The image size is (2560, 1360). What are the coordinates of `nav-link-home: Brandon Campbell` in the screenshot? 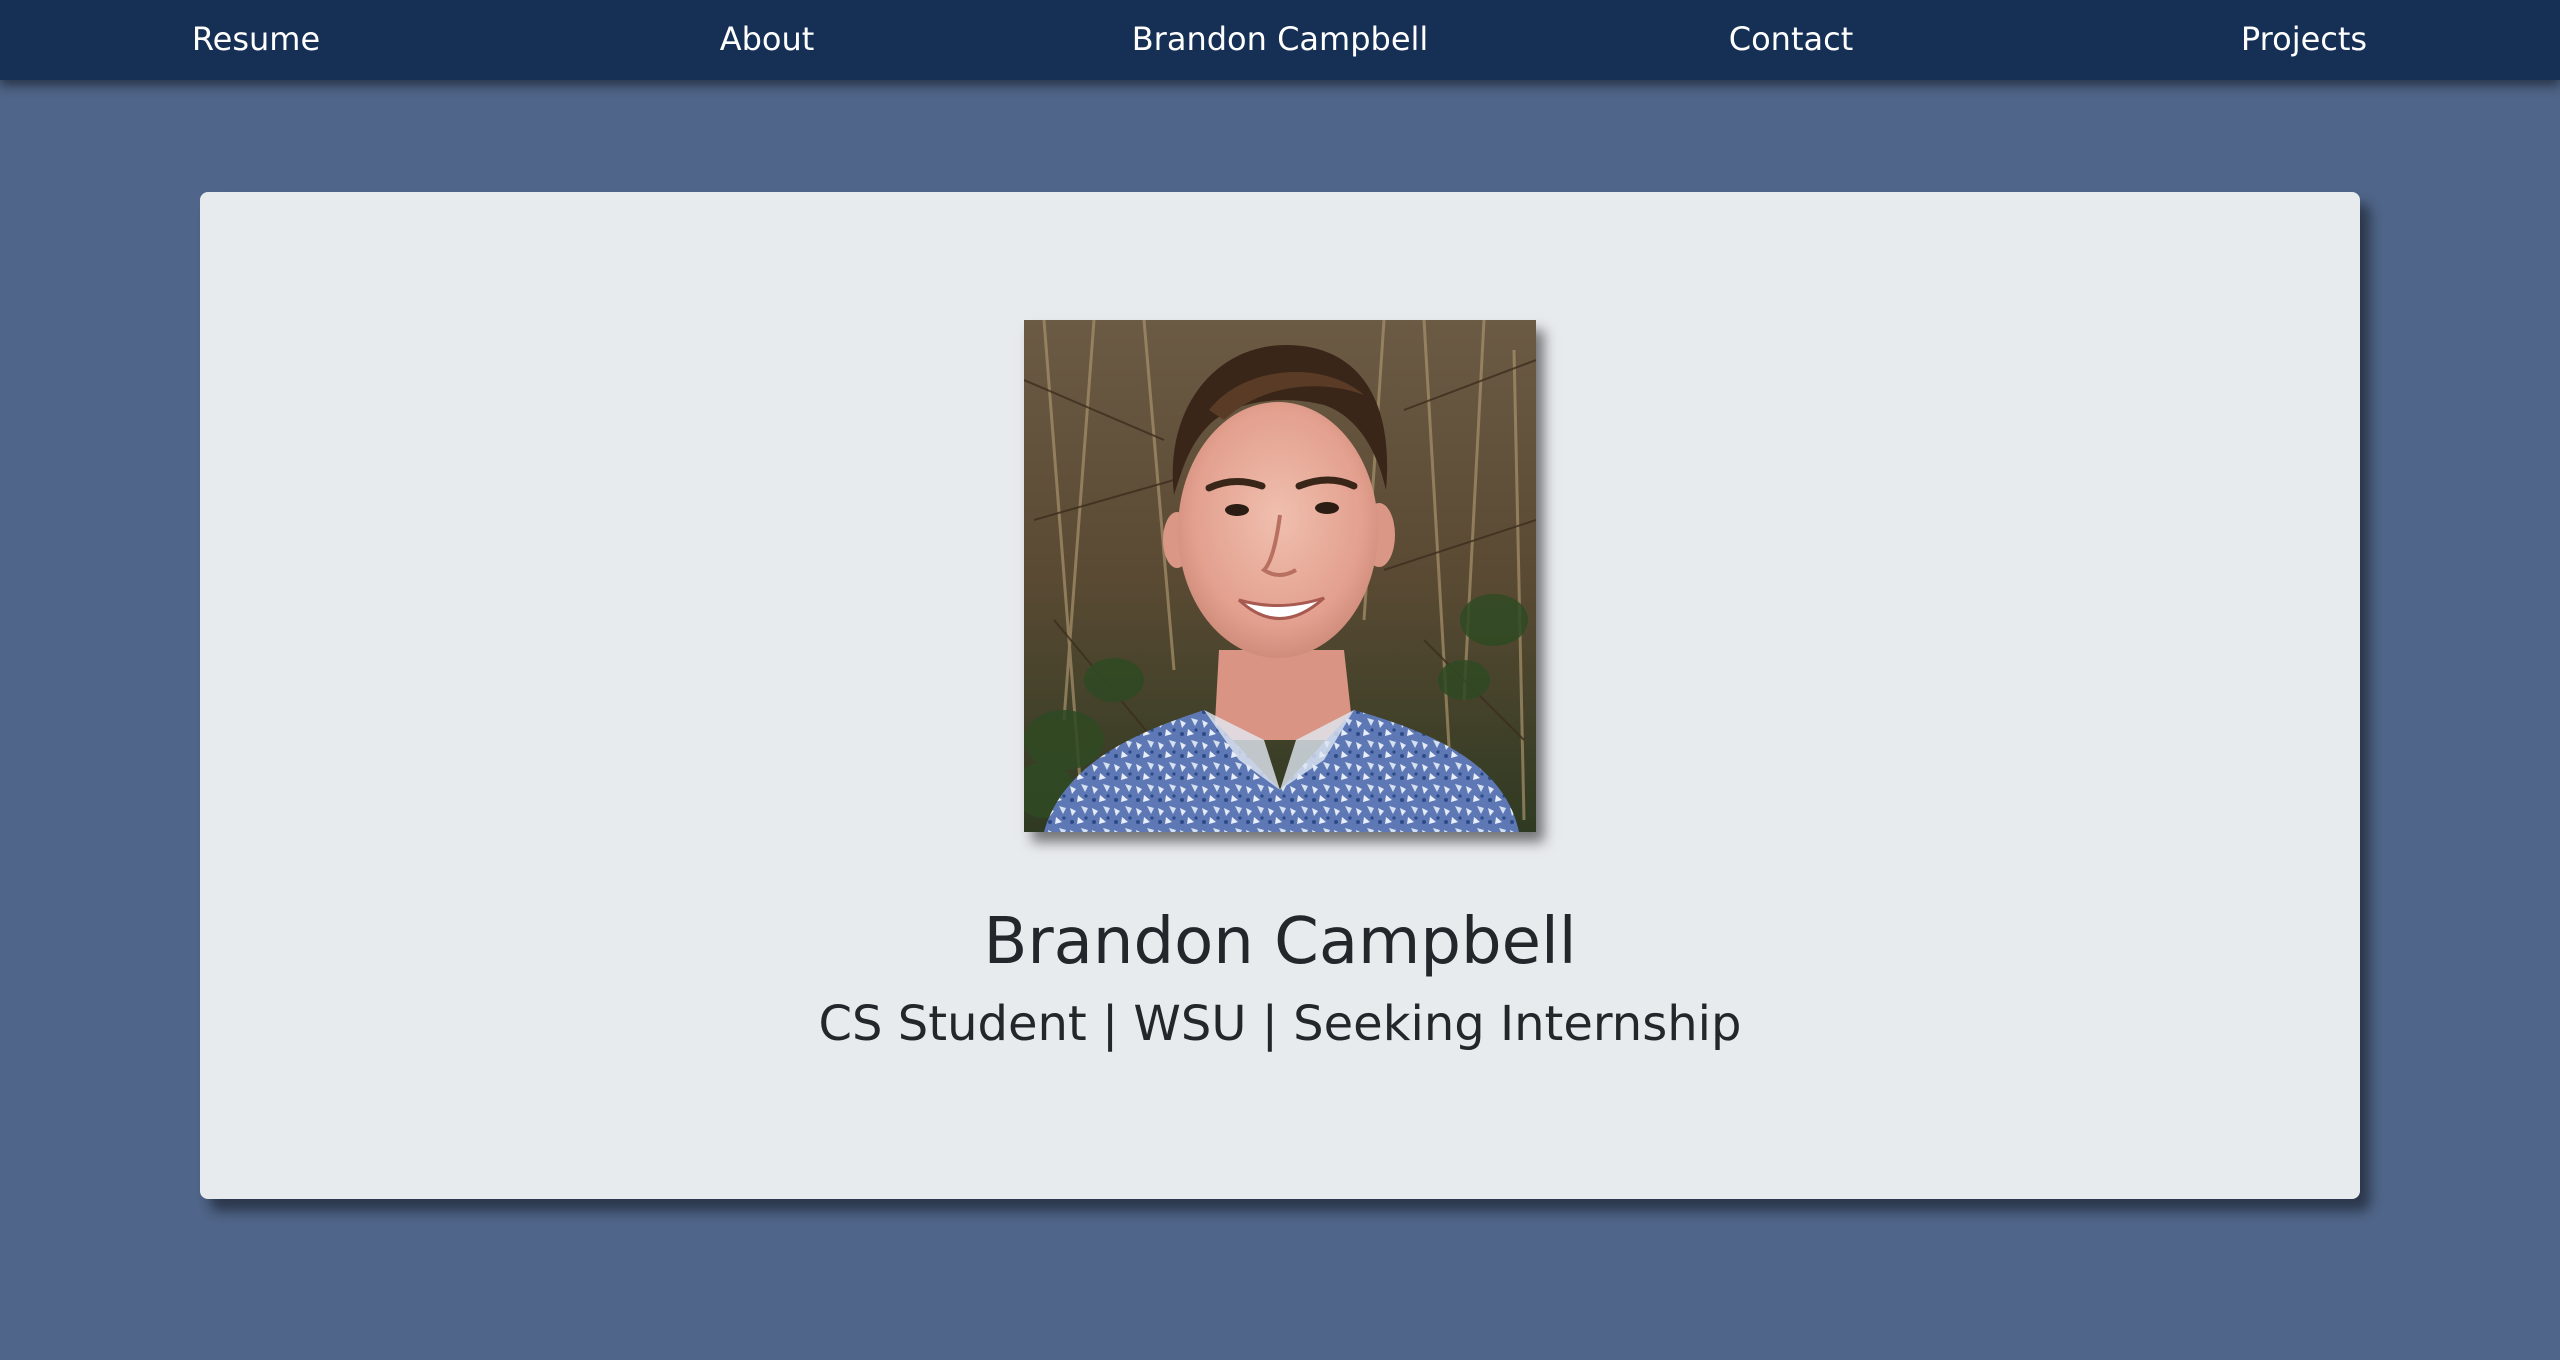 It's located at (1280, 39).